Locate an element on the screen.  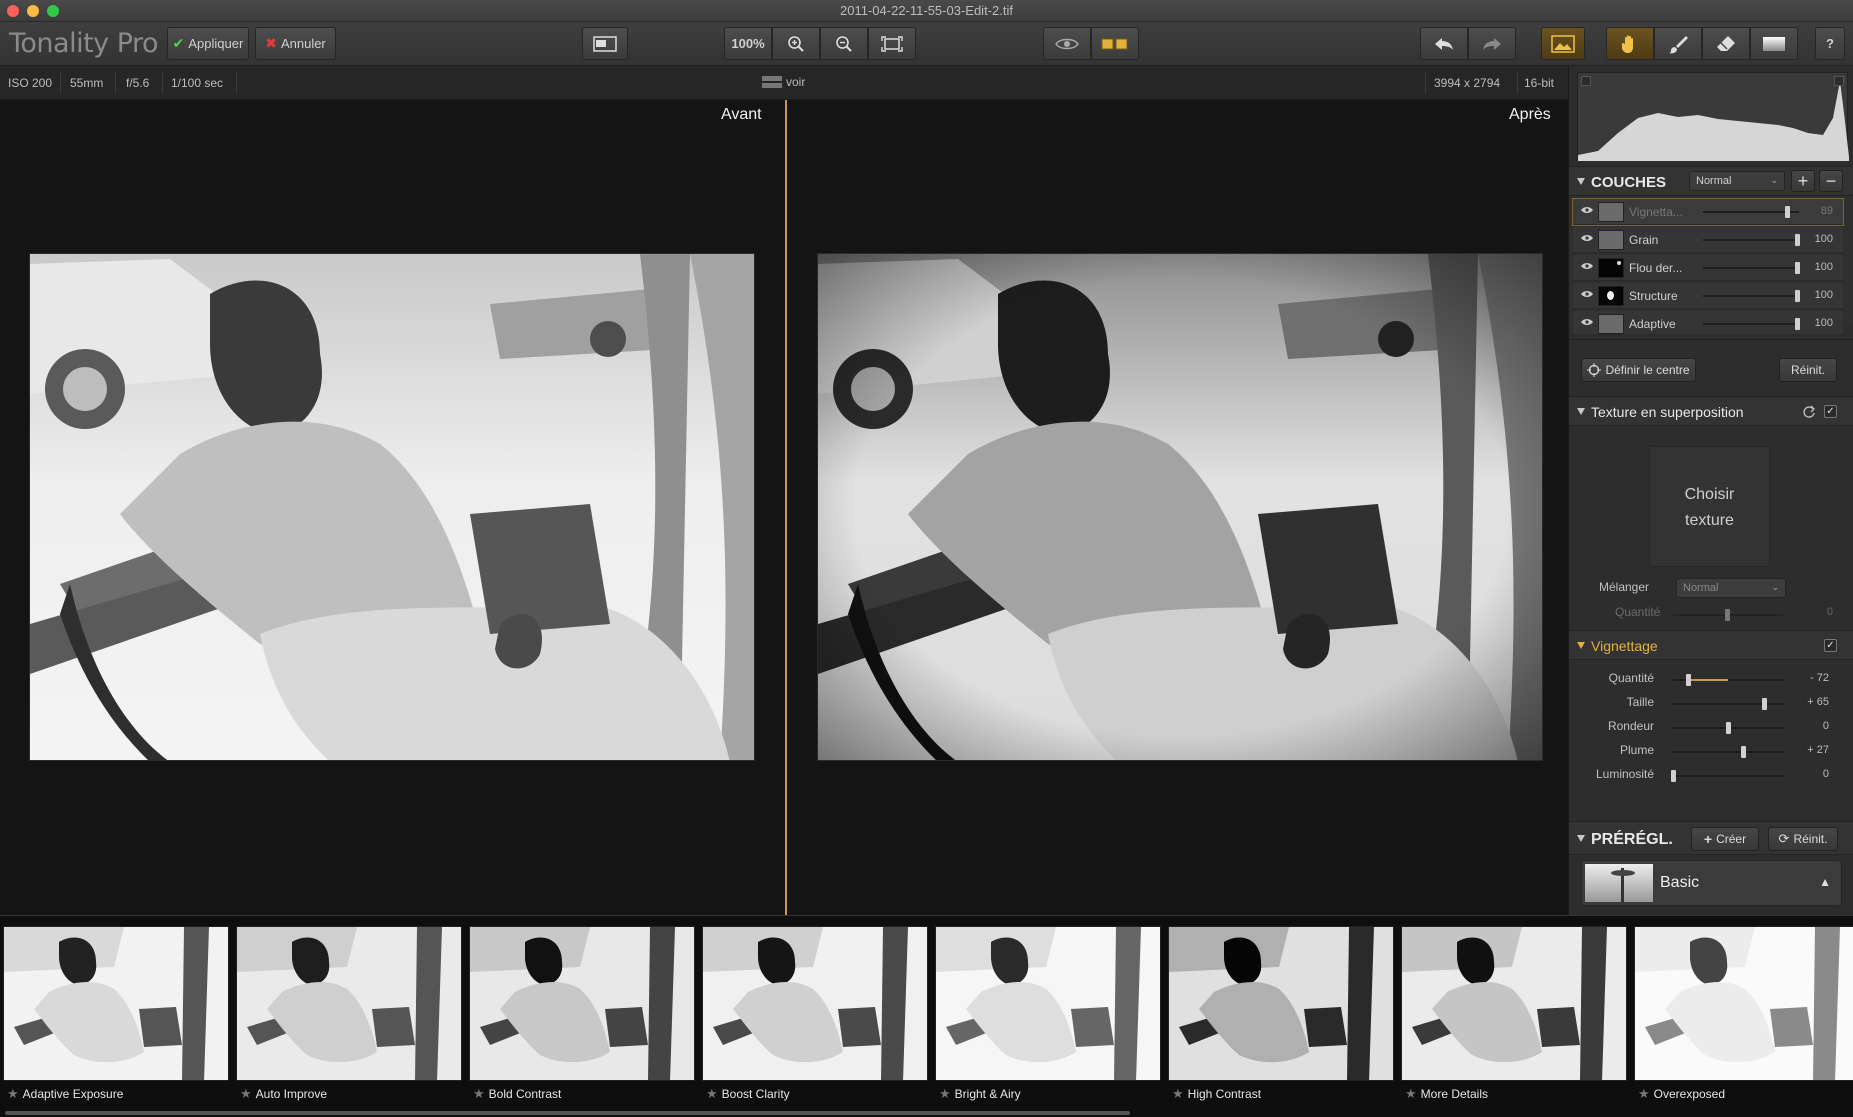
gradient-tool-button is located at coordinates (1774, 43).